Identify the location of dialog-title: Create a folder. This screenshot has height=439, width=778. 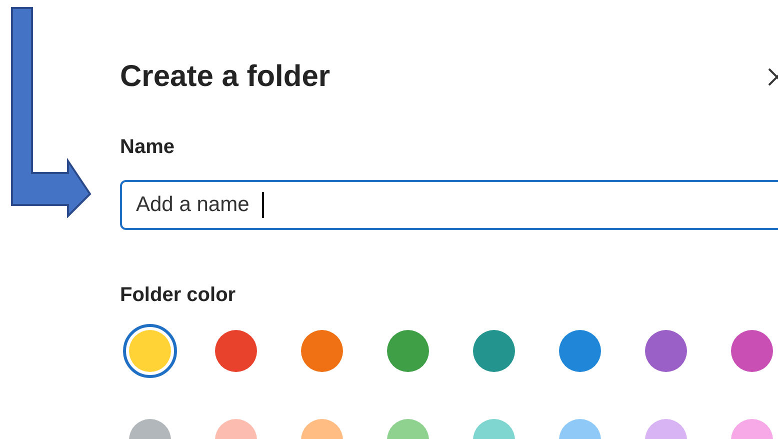
(225, 77).